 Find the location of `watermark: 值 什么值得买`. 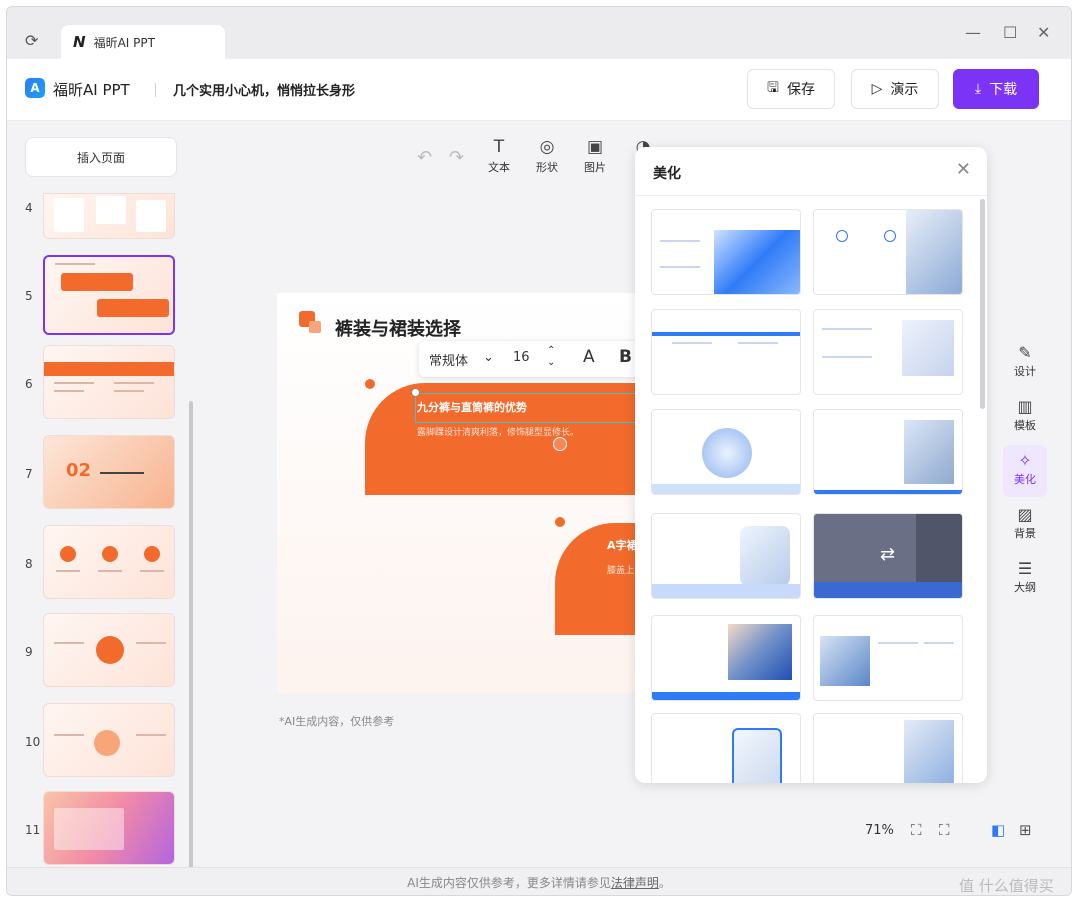

watermark: 值 什么值得买 is located at coordinates (1006, 886).